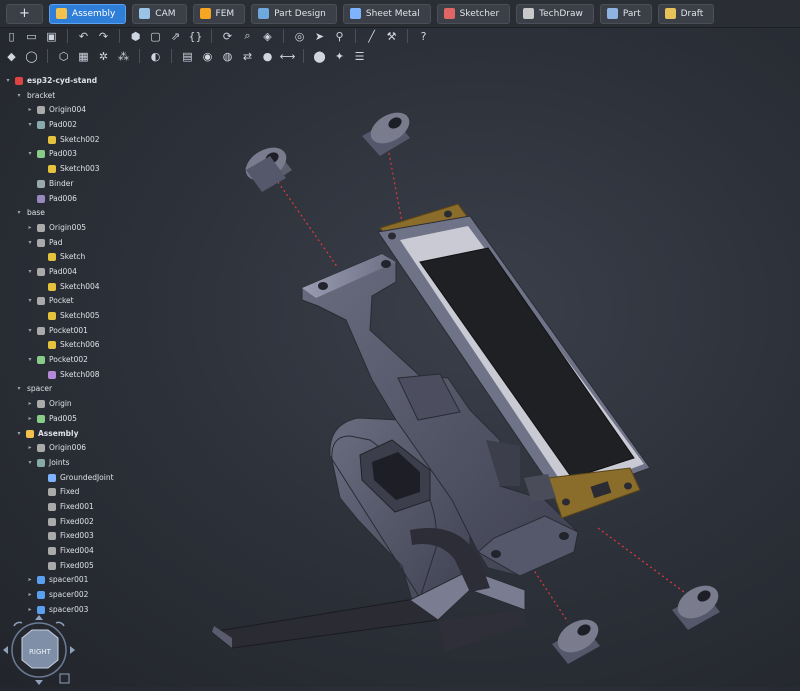 This screenshot has width=800, height=691. I want to click on refresh-icon: ⟳, so click(227, 36).